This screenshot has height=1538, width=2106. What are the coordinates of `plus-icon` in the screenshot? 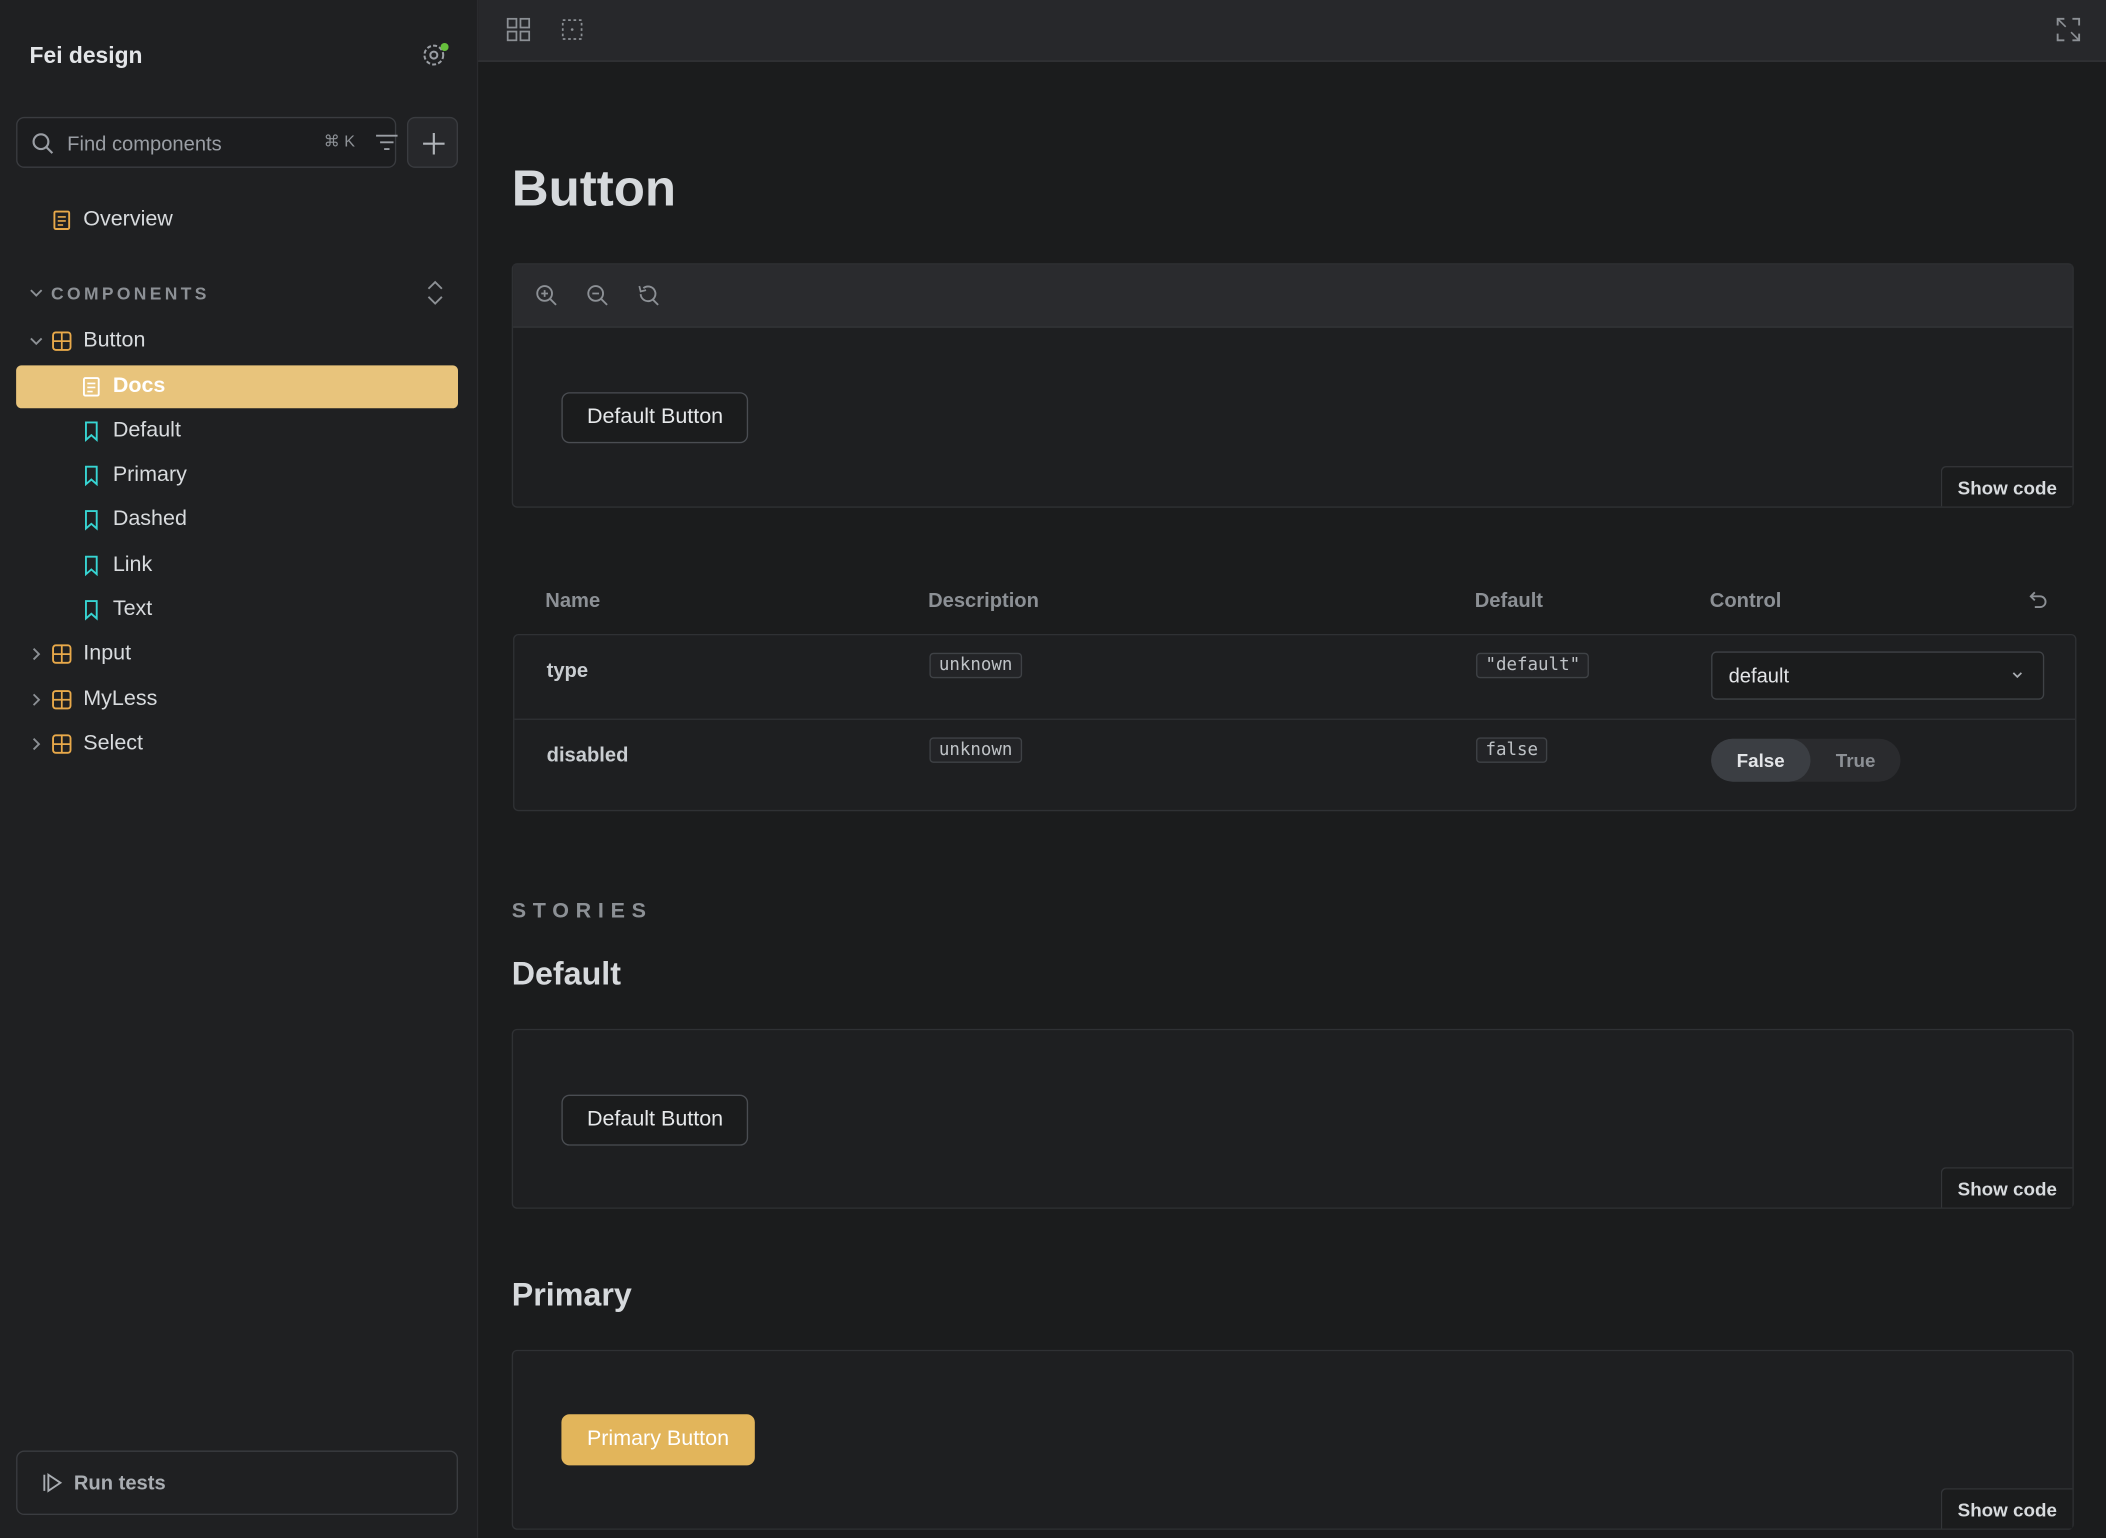 It's located at (434, 143).